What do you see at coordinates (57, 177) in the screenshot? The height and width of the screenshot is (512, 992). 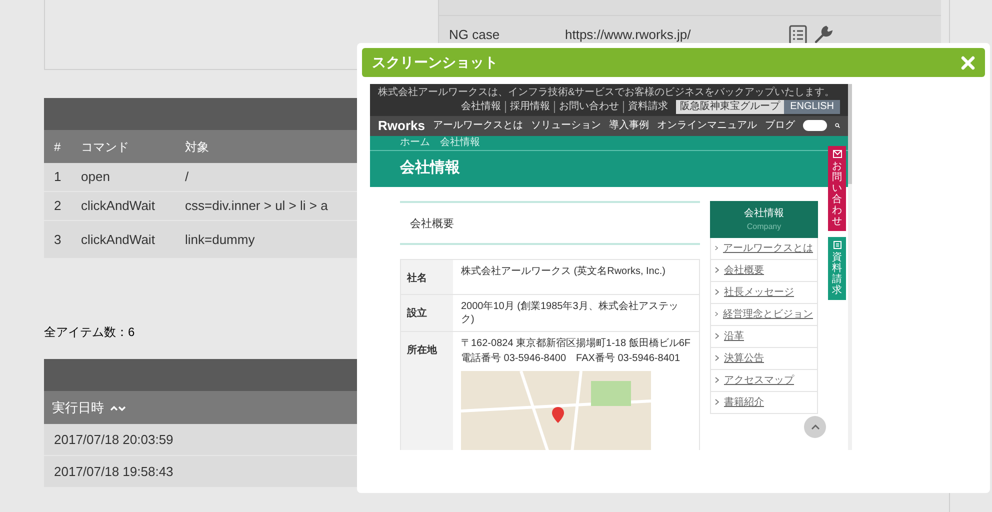 I see `table-cell-text: 1` at bounding box center [57, 177].